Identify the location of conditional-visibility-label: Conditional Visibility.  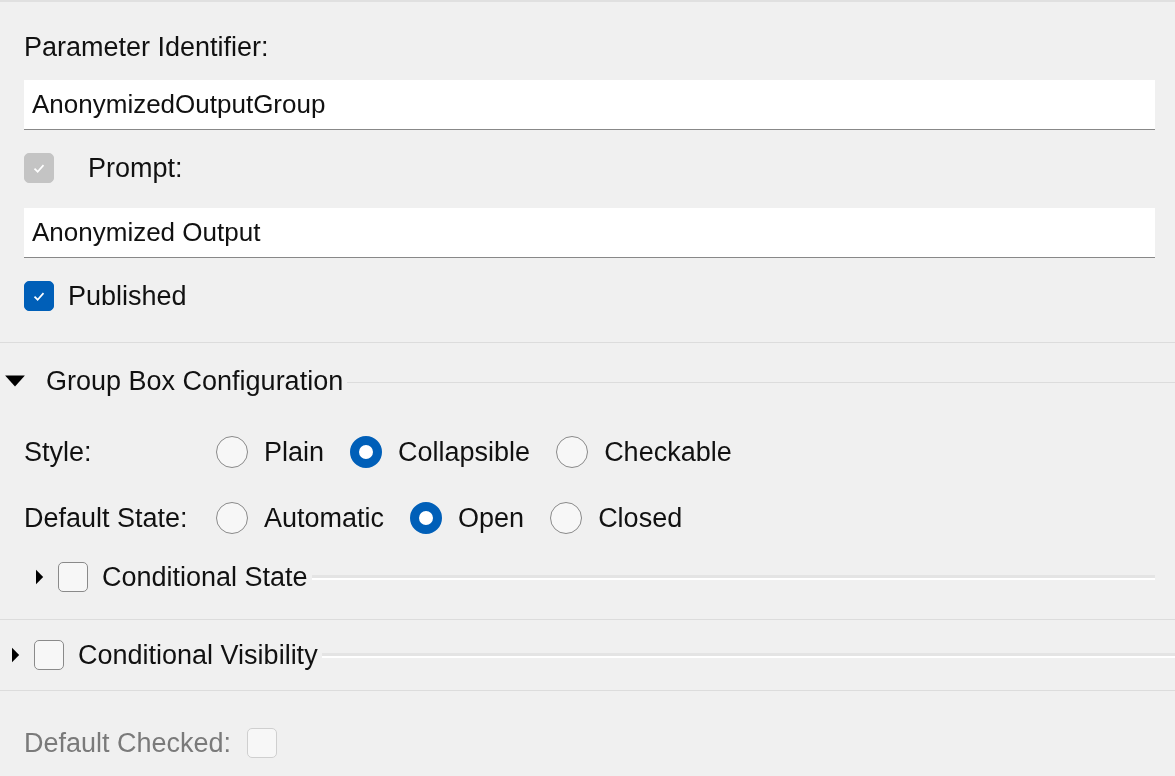
(198, 655).